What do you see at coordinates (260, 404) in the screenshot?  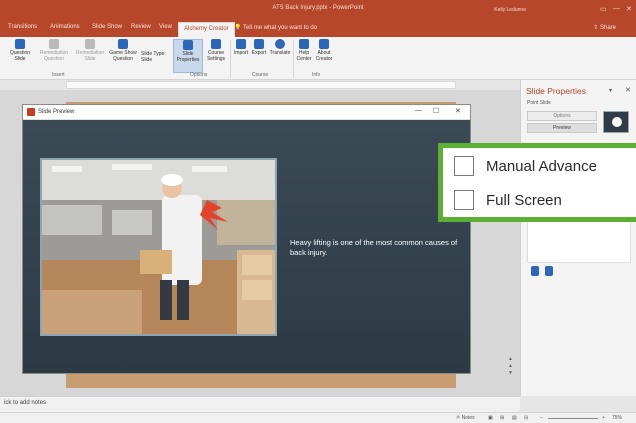 I see `notes-pane: ick to add notes` at bounding box center [260, 404].